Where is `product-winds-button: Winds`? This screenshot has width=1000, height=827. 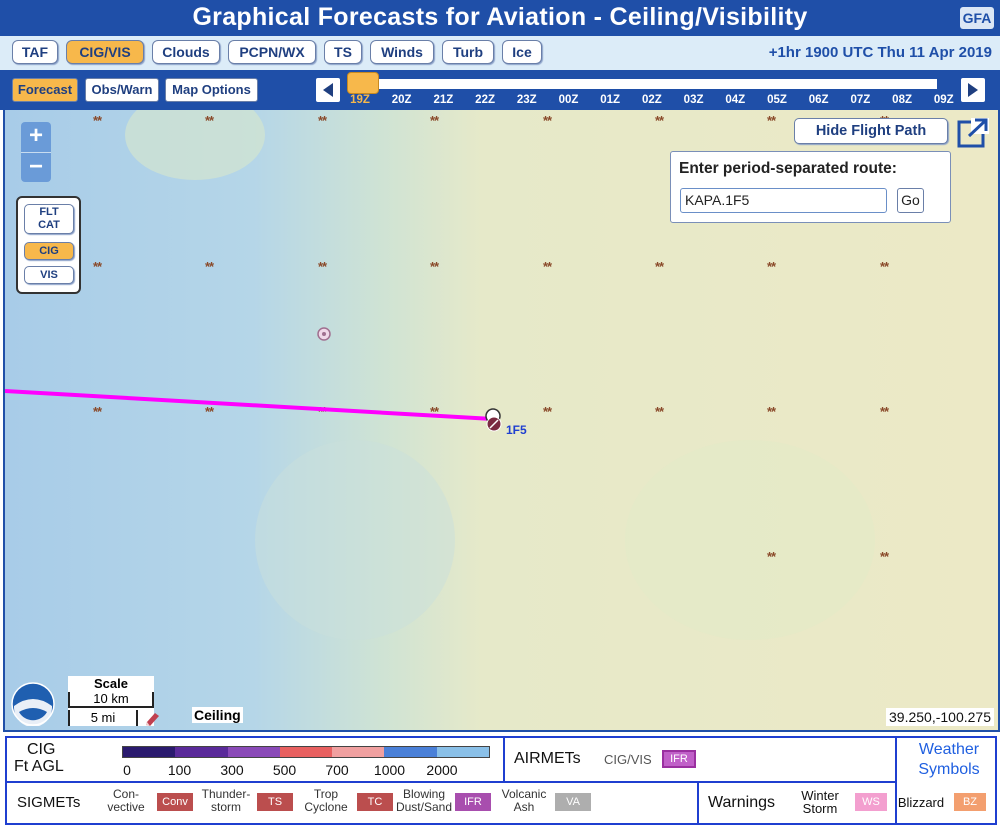
product-winds-button: Winds is located at coordinates (402, 52).